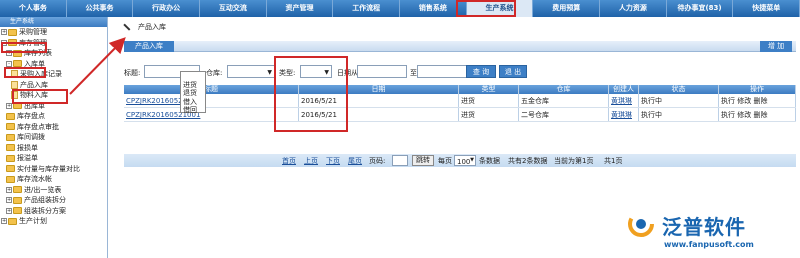  Describe the element at coordinates (289, 161) in the screenshot. I see `first-page-link: 首页` at that location.